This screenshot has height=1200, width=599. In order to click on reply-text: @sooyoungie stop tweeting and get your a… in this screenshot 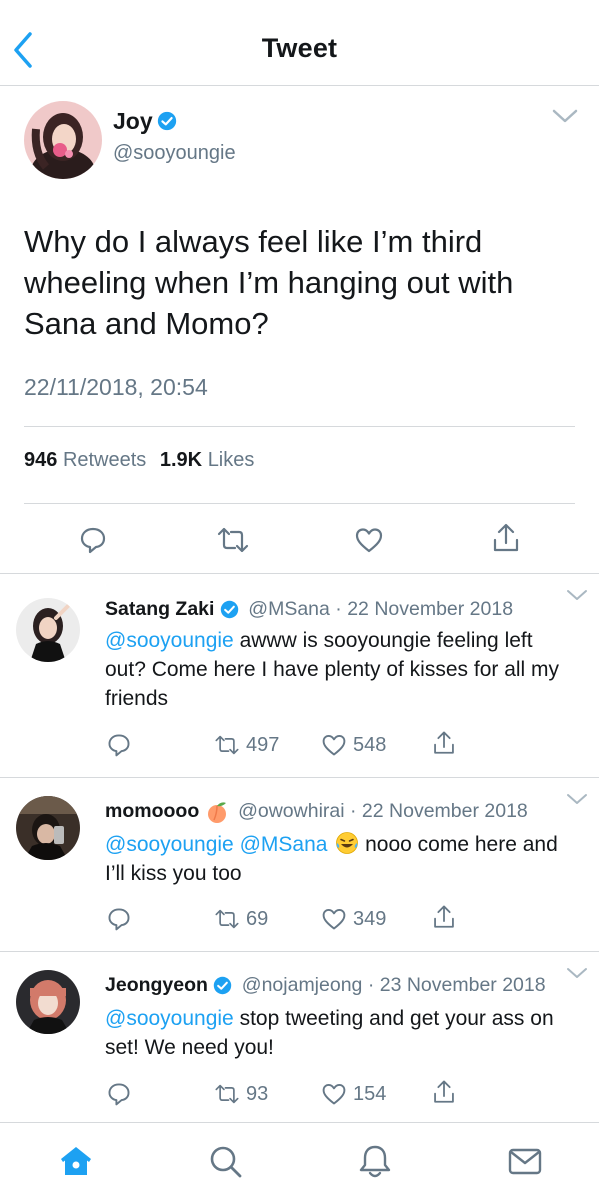, I will do `click(329, 1033)`.